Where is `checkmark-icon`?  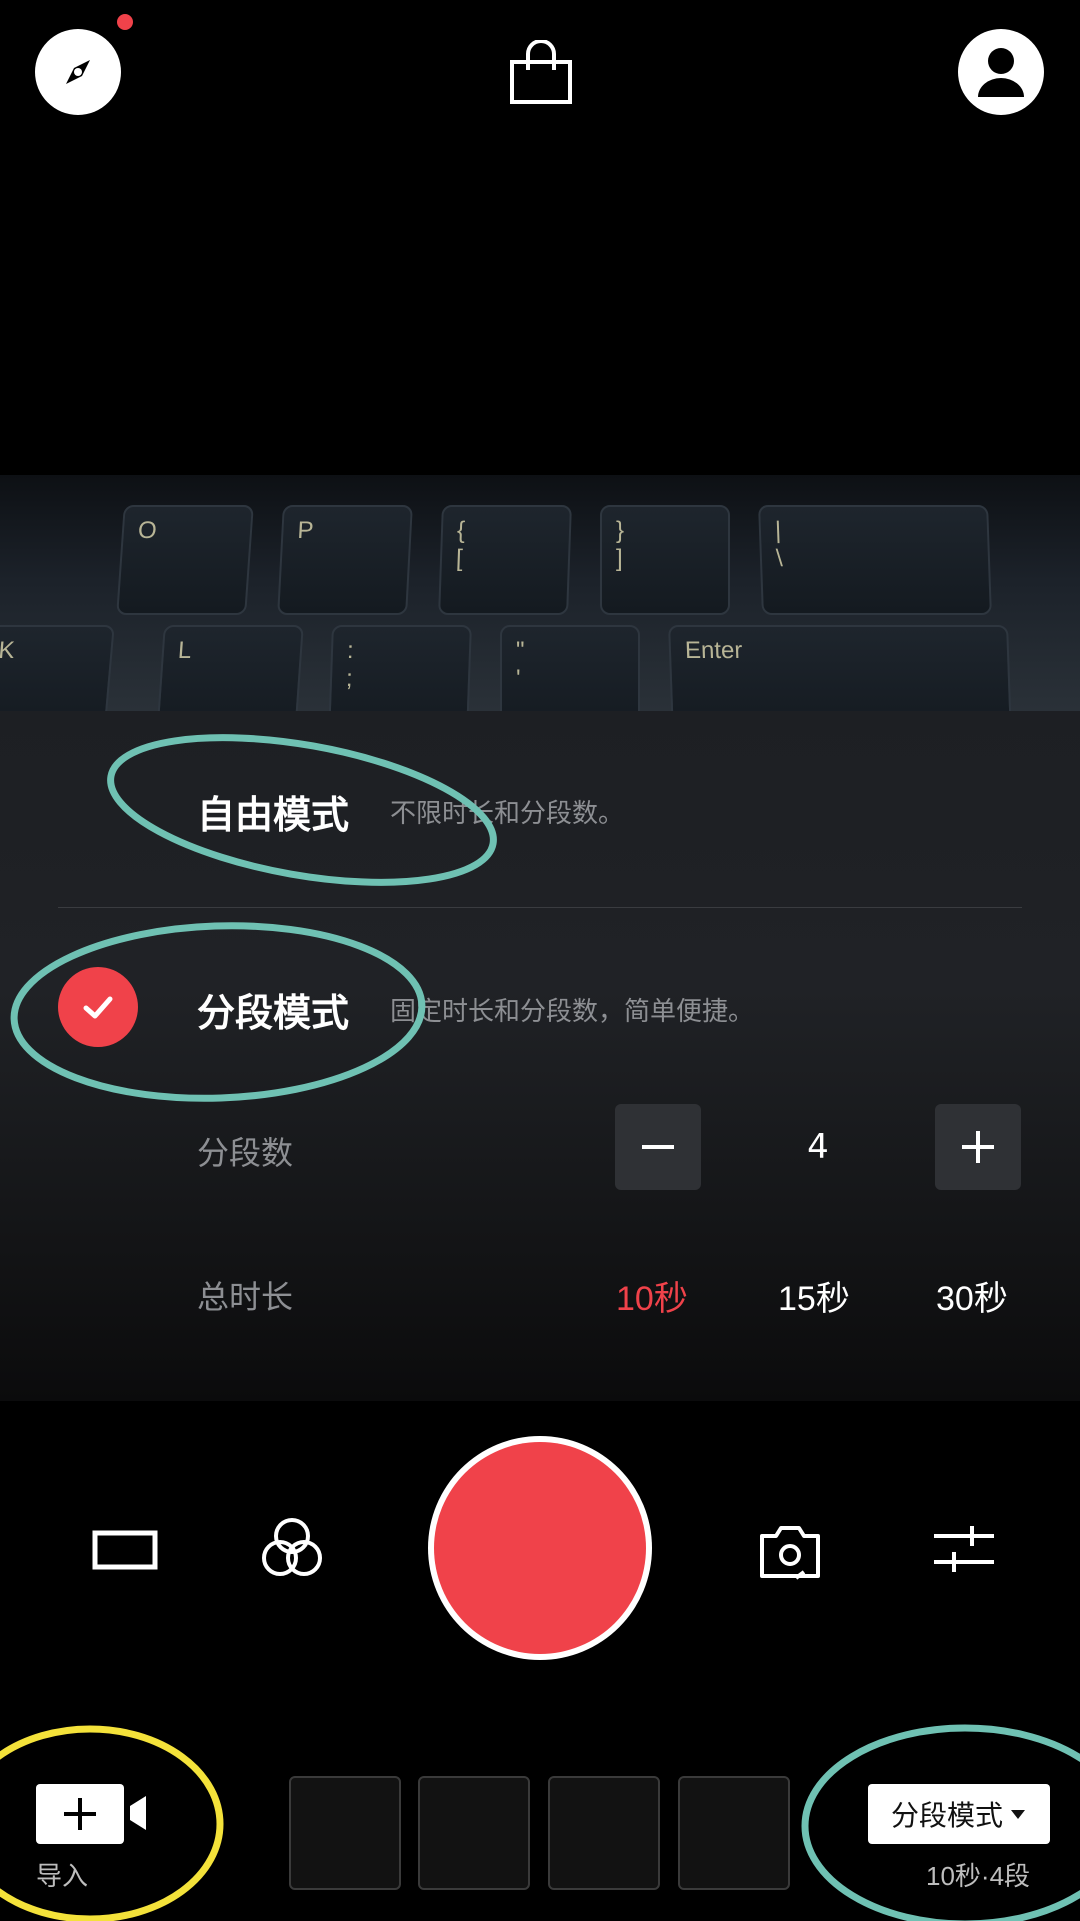
checkmark-icon is located at coordinates (98, 1007).